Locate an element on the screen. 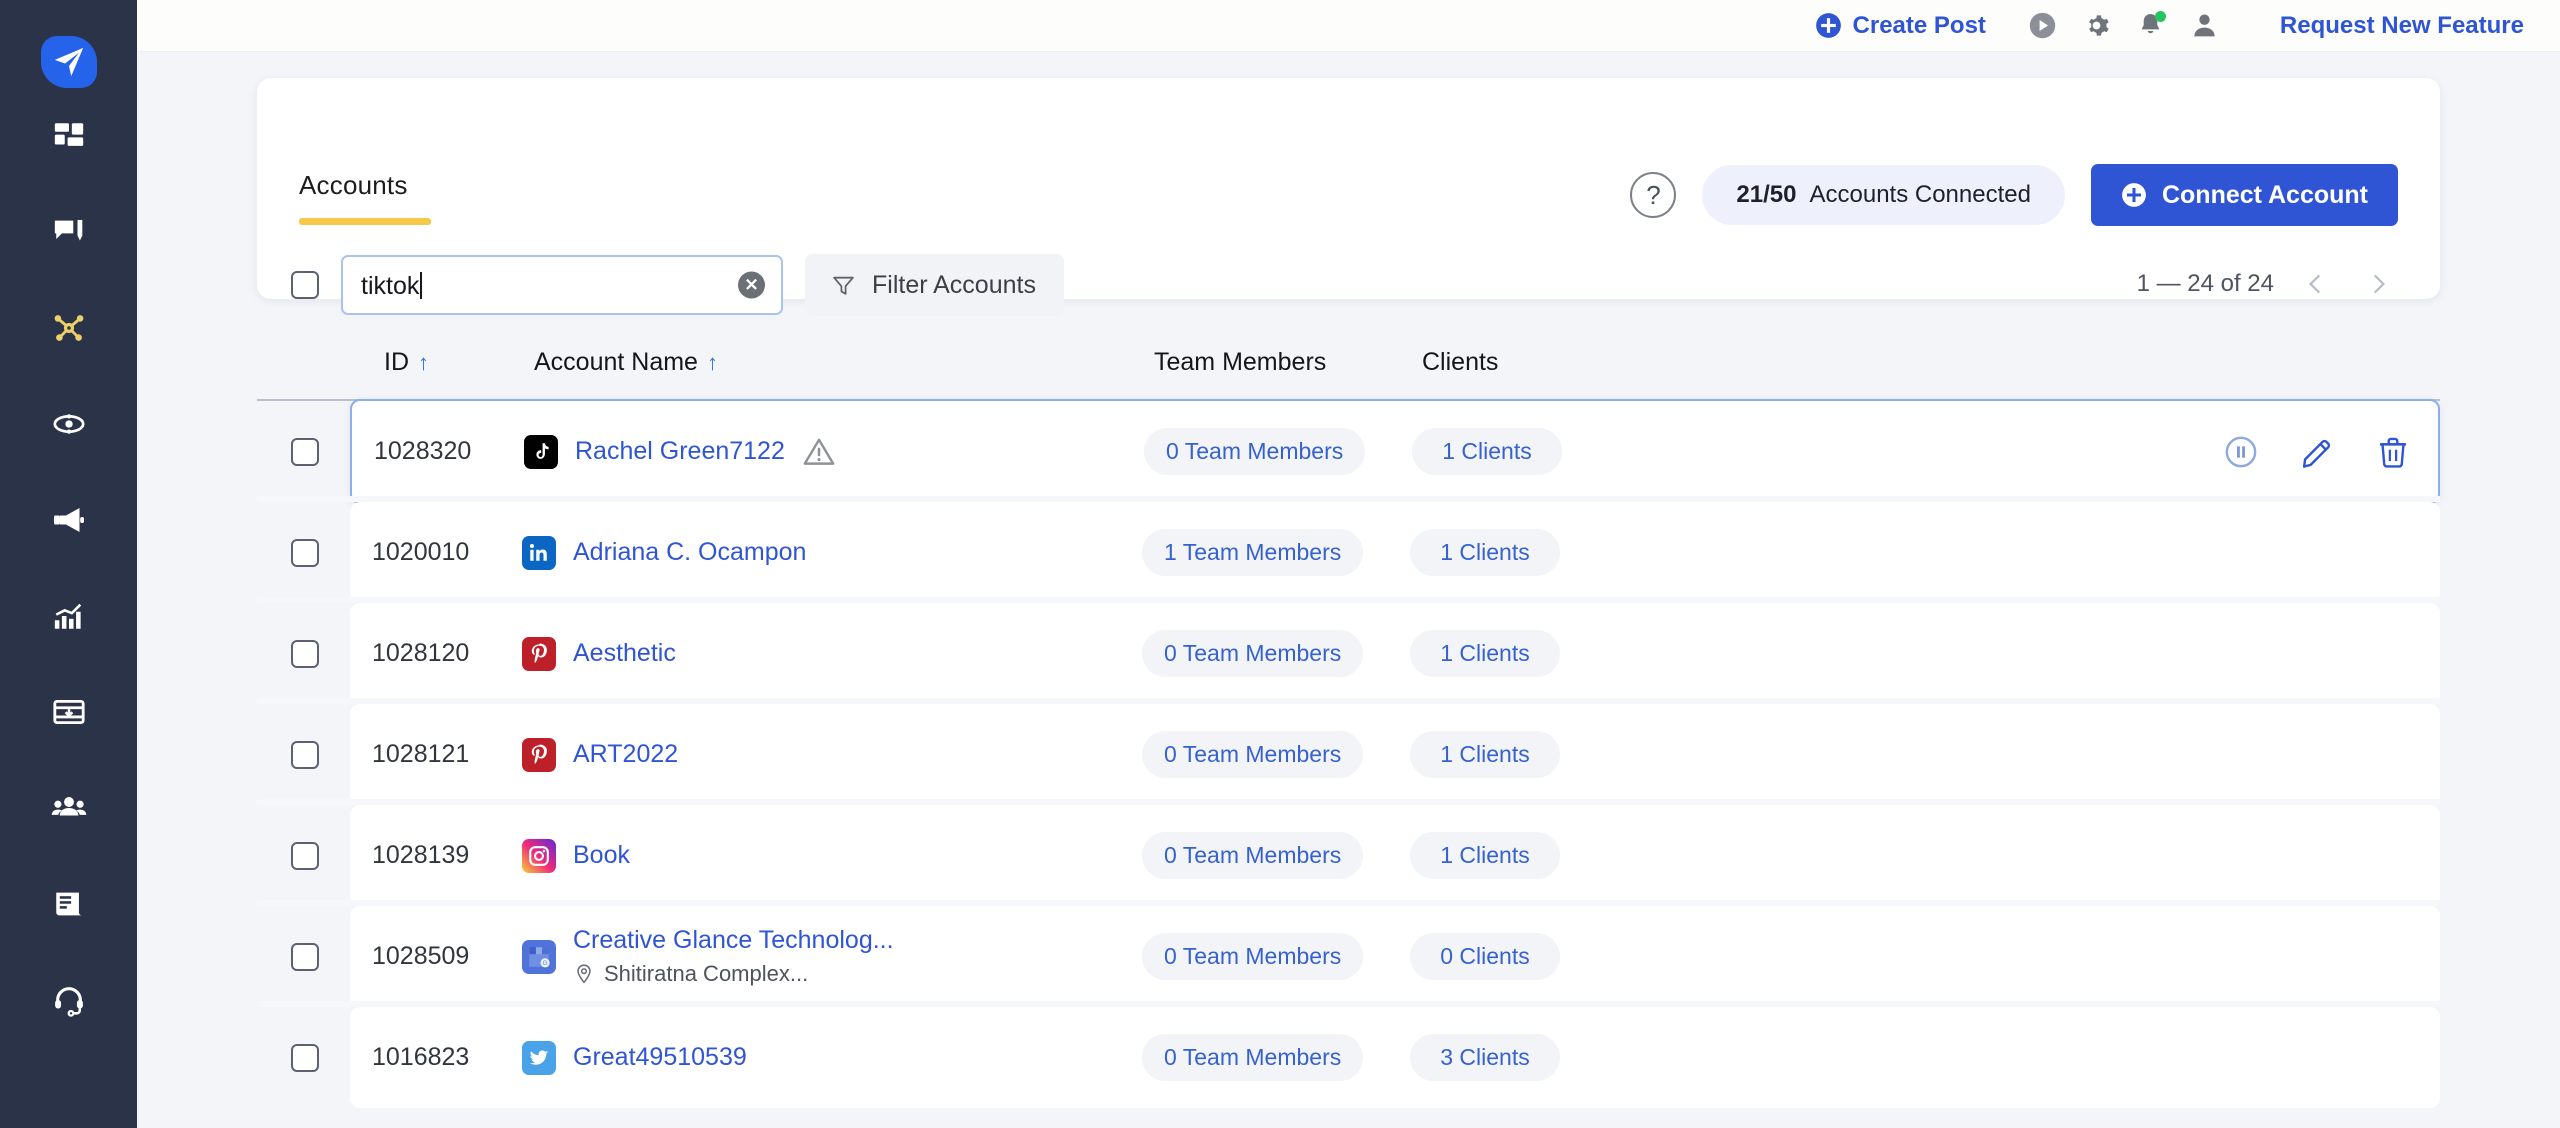 This screenshot has width=2560, height=1128. sidebar-item-analytics is located at coordinates (68, 616).